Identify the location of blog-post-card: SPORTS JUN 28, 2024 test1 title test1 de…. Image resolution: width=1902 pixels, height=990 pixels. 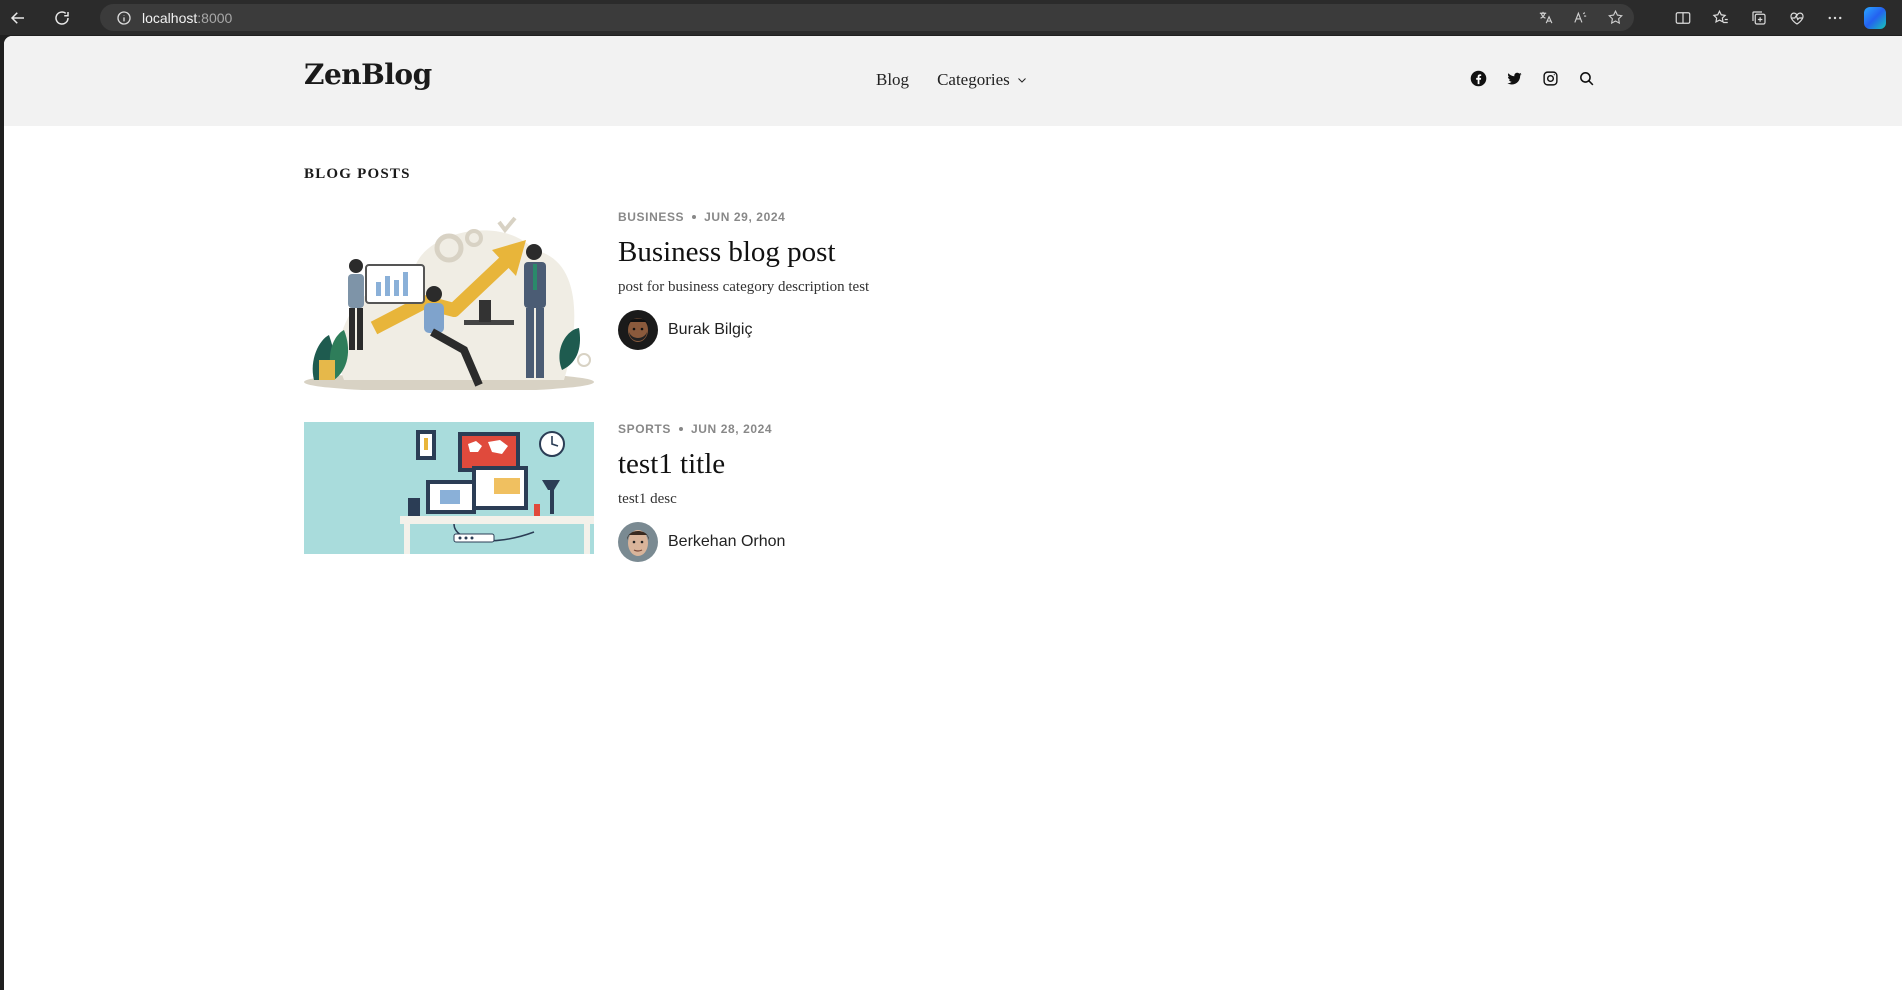
(704, 512).